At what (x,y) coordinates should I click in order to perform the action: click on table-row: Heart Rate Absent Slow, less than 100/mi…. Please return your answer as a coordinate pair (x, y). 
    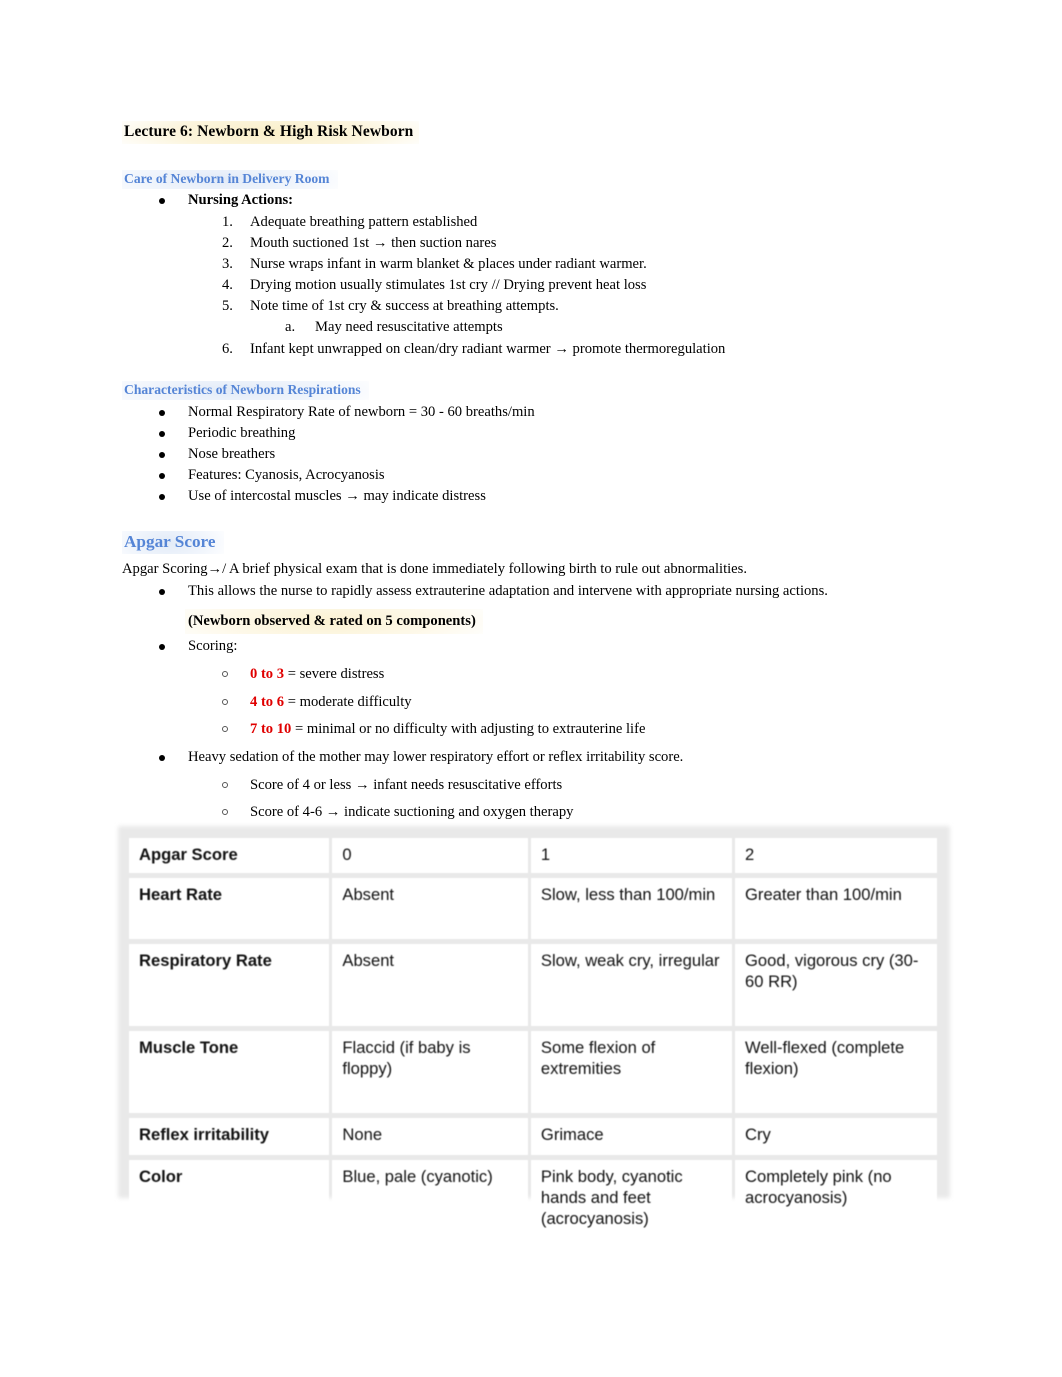
    Looking at the image, I should click on (533, 908).